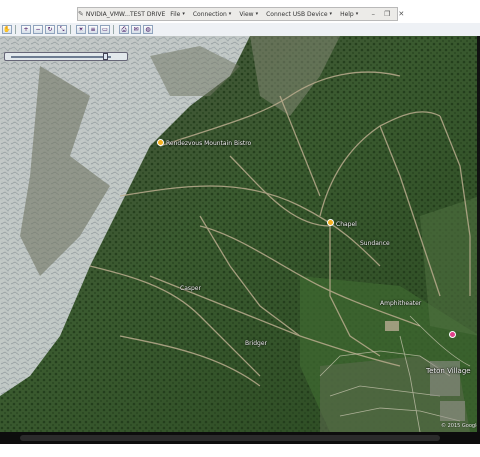 The image size is (480, 457). Describe the element at coordinates (50, 29) in the screenshot. I see `rotate-icon: ↻` at that location.